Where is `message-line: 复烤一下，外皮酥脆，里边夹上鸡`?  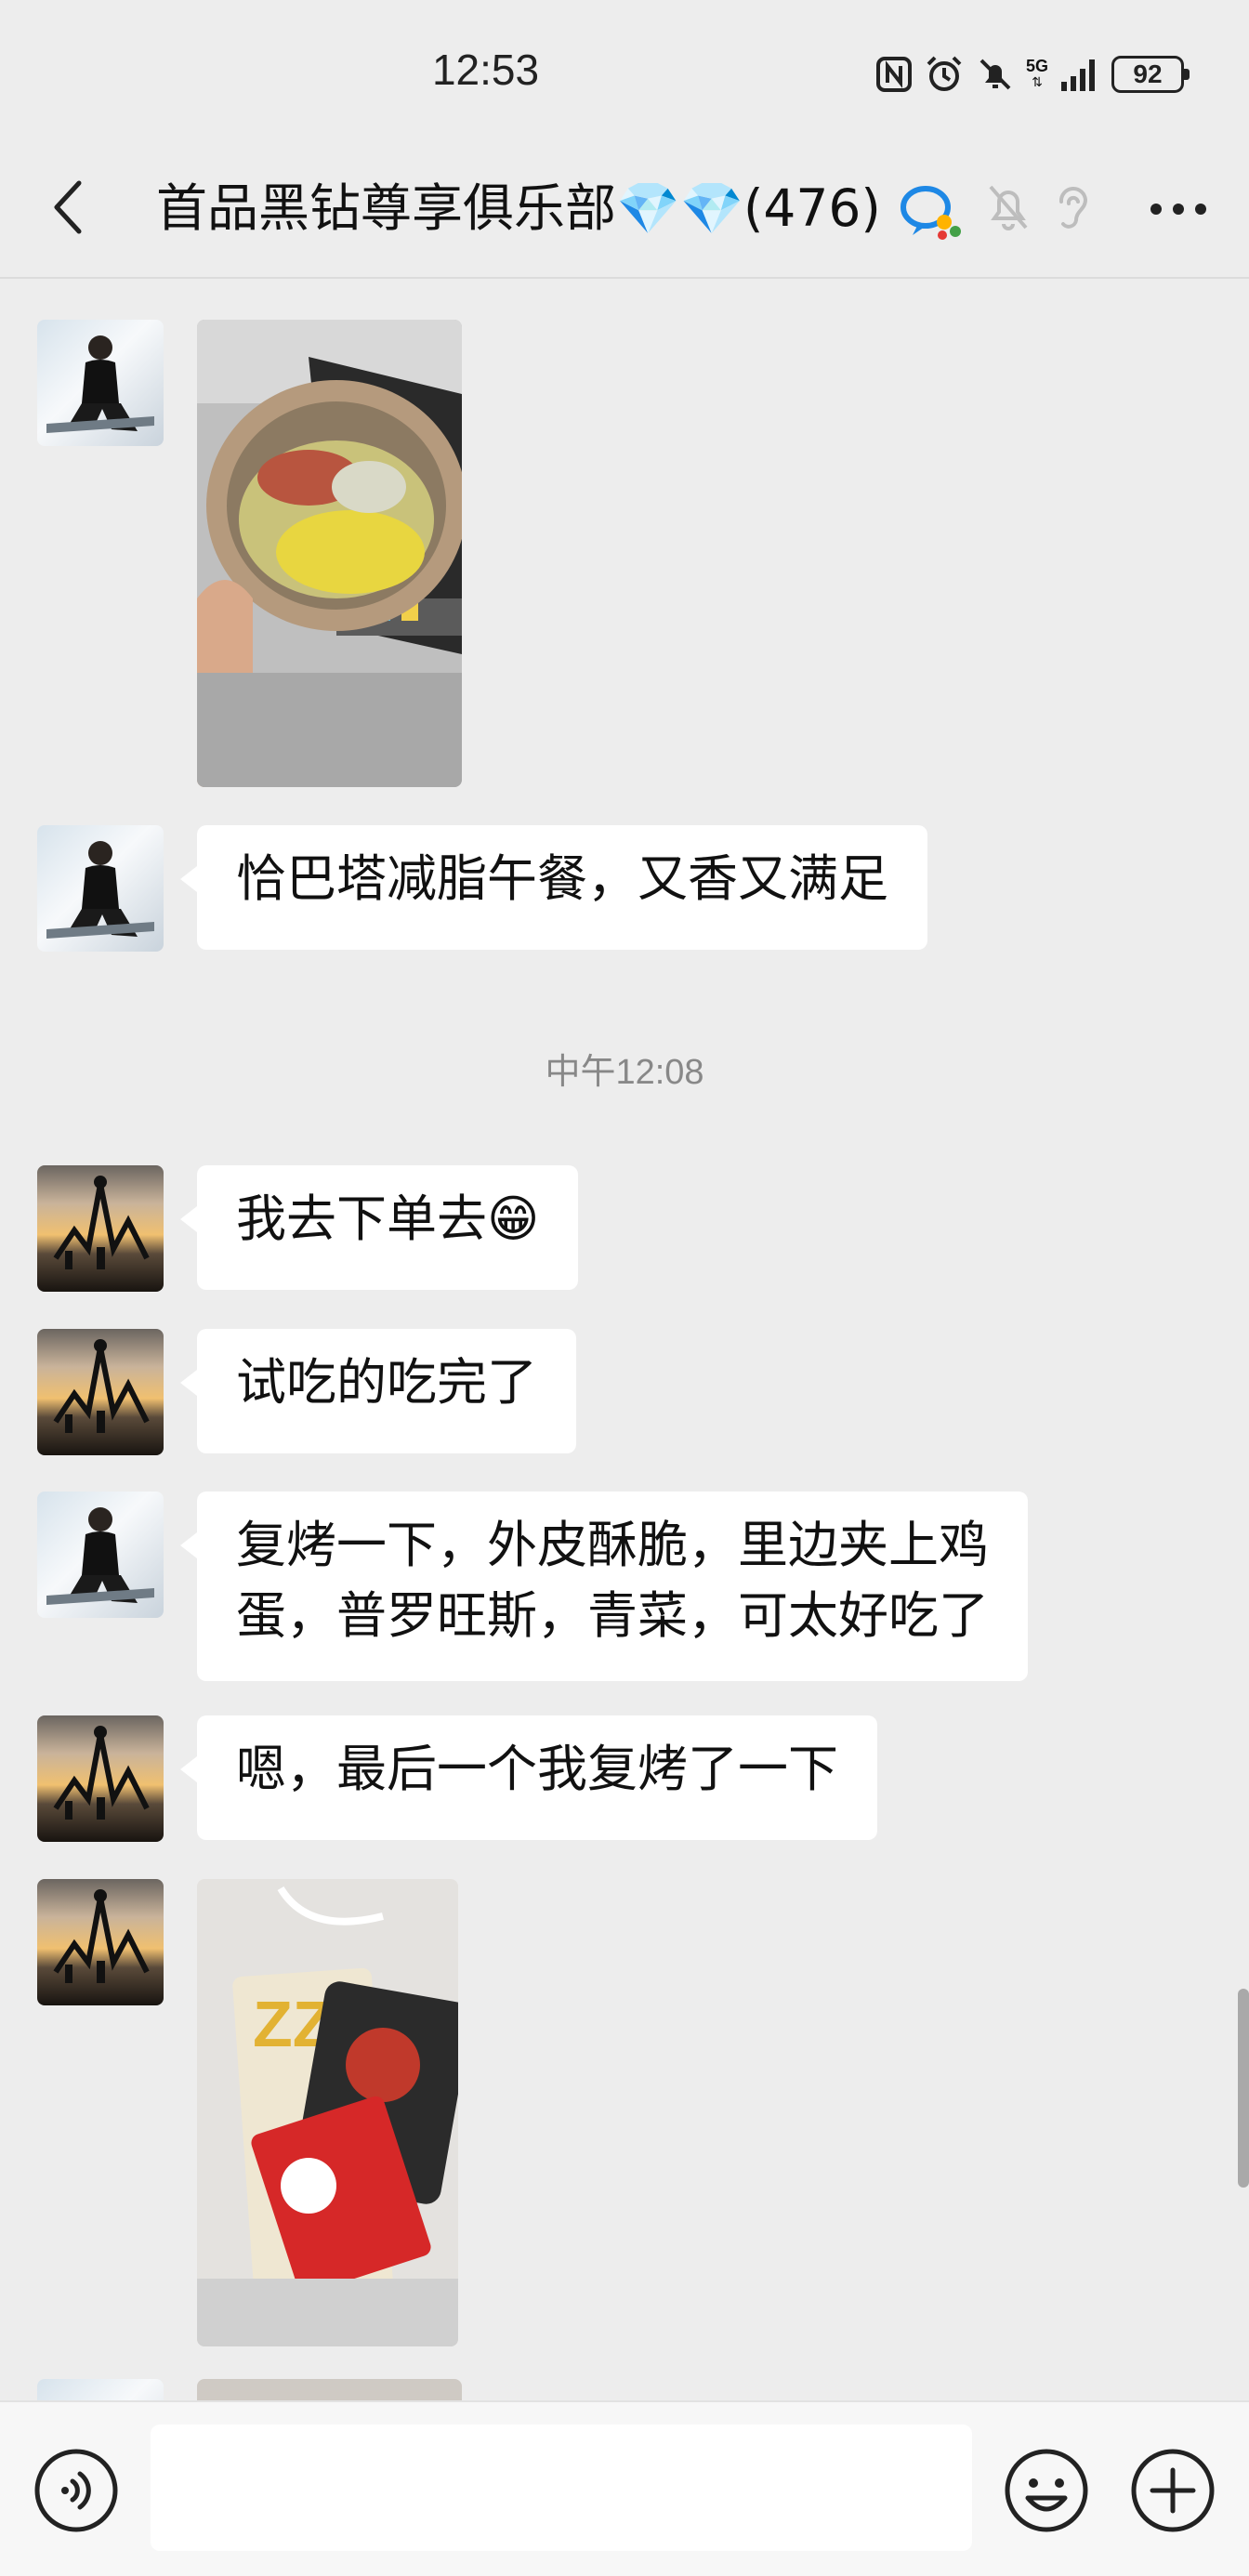
message-line: 复烤一下，外皮酥脆，里边夹上鸡 is located at coordinates (612, 1545).